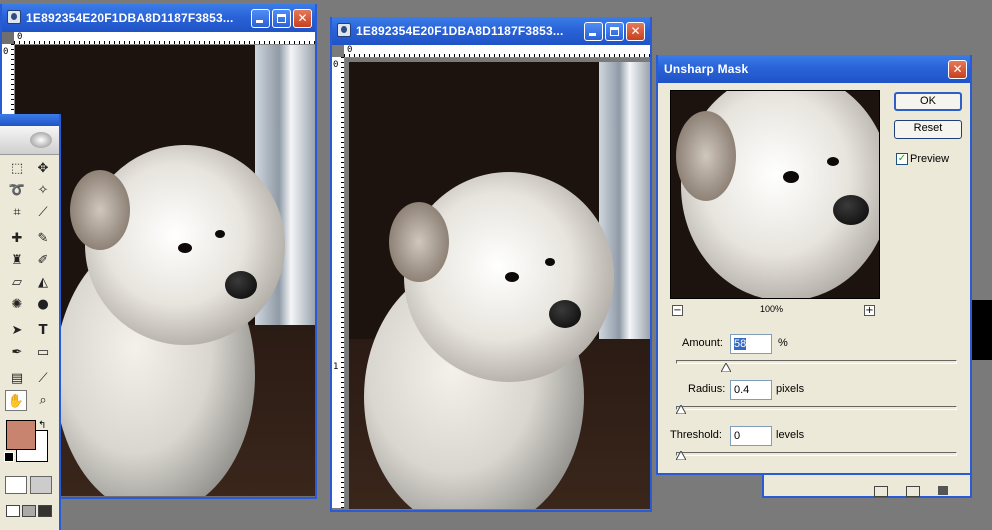 The height and width of the screenshot is (530, 992). Describe the element at coordinates (17, 190) in the screenshot. I see `lasso-icon: ➰` at that location.